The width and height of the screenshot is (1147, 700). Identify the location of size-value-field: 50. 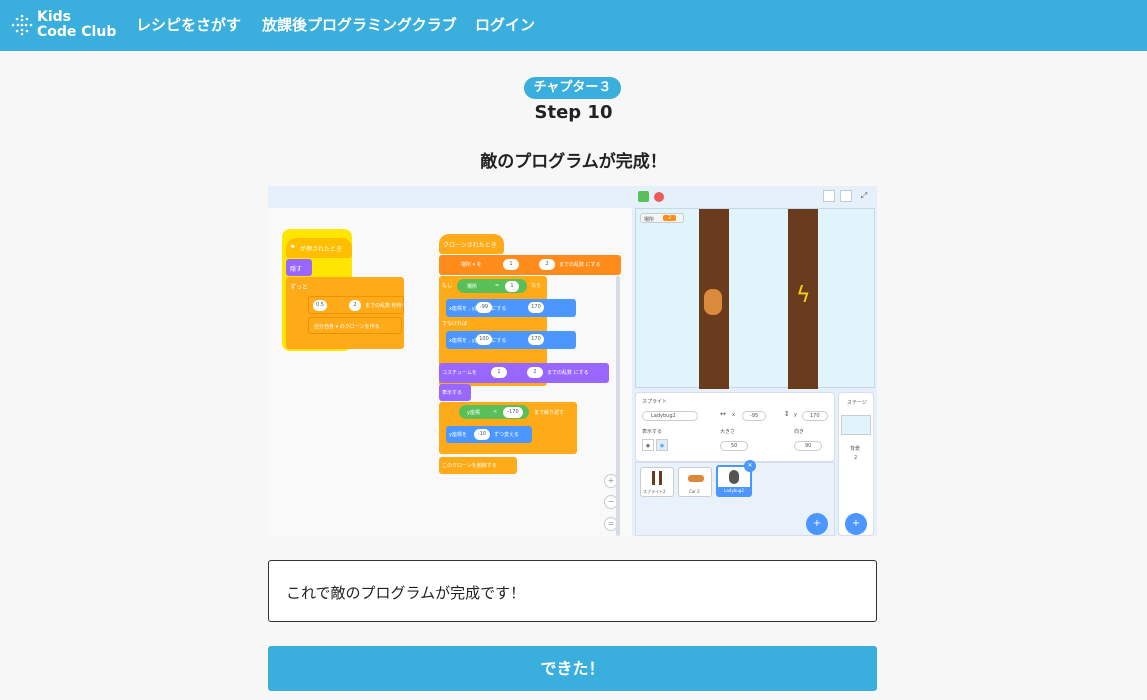
(734, 446).